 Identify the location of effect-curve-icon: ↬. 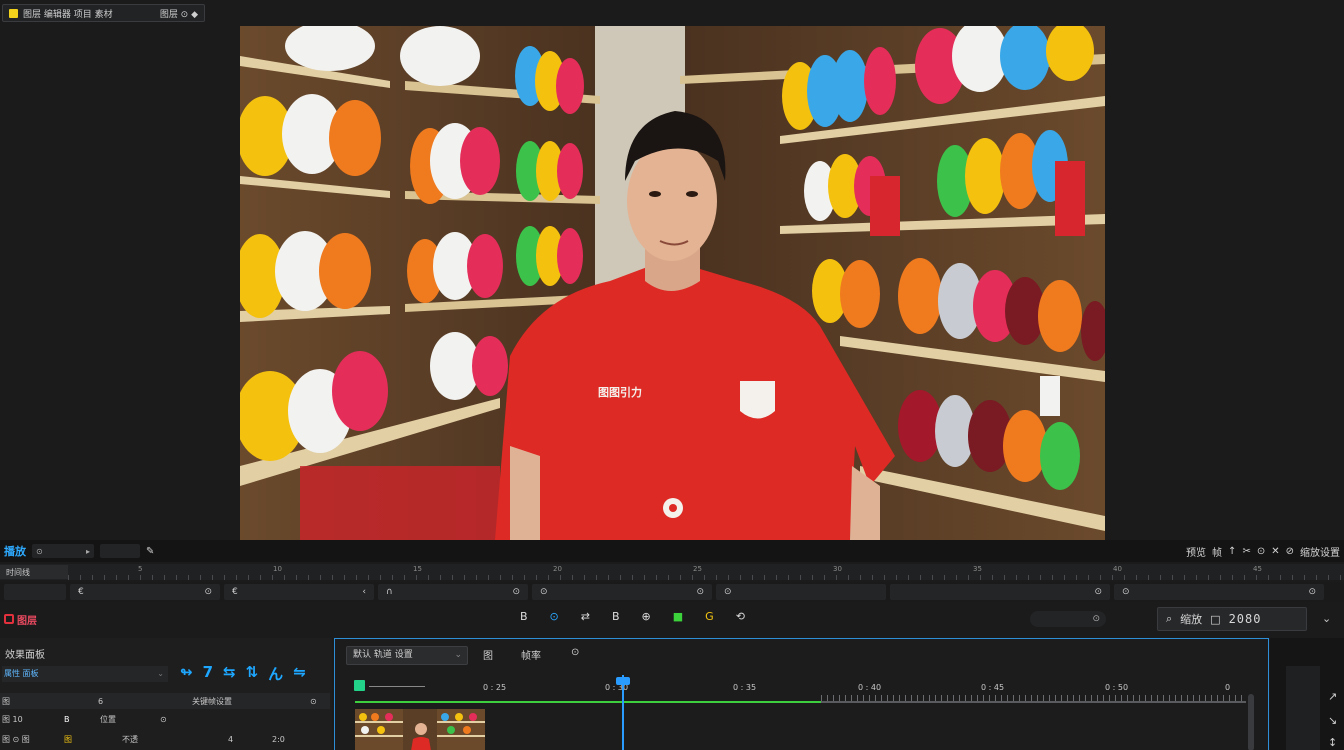
(186, 673).